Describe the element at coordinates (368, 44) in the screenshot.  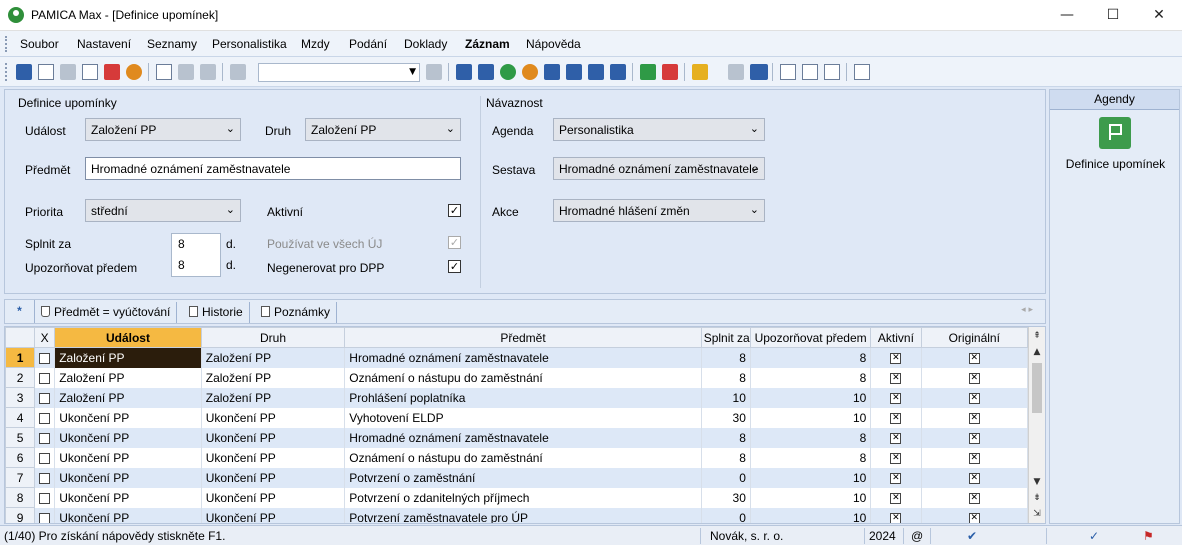
I see `menu-podani: Podání` at that location.